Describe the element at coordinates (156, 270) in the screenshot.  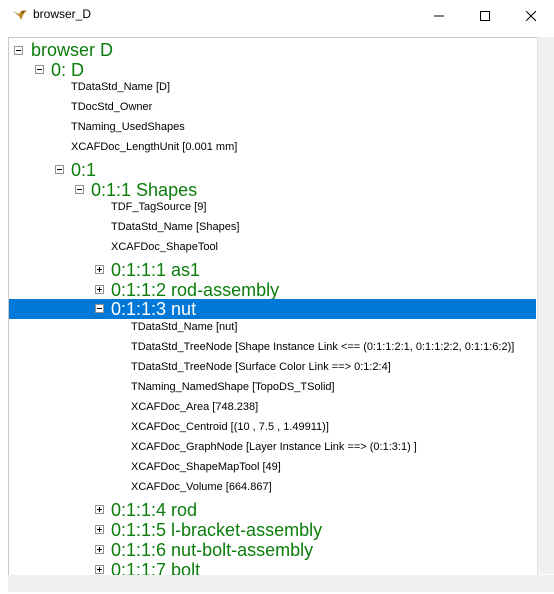
I see `tree-node-label: 0:1:1:1 as1` at that location.